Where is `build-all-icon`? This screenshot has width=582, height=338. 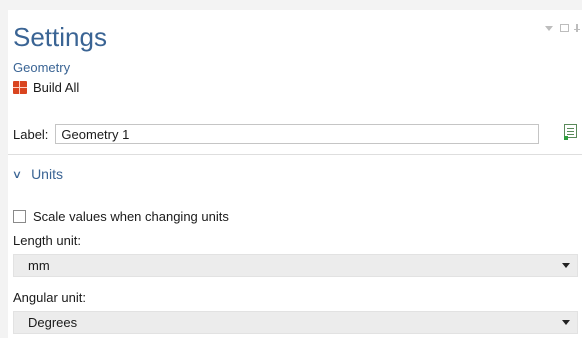 build-all-icon is located at coordinates (20, 87).